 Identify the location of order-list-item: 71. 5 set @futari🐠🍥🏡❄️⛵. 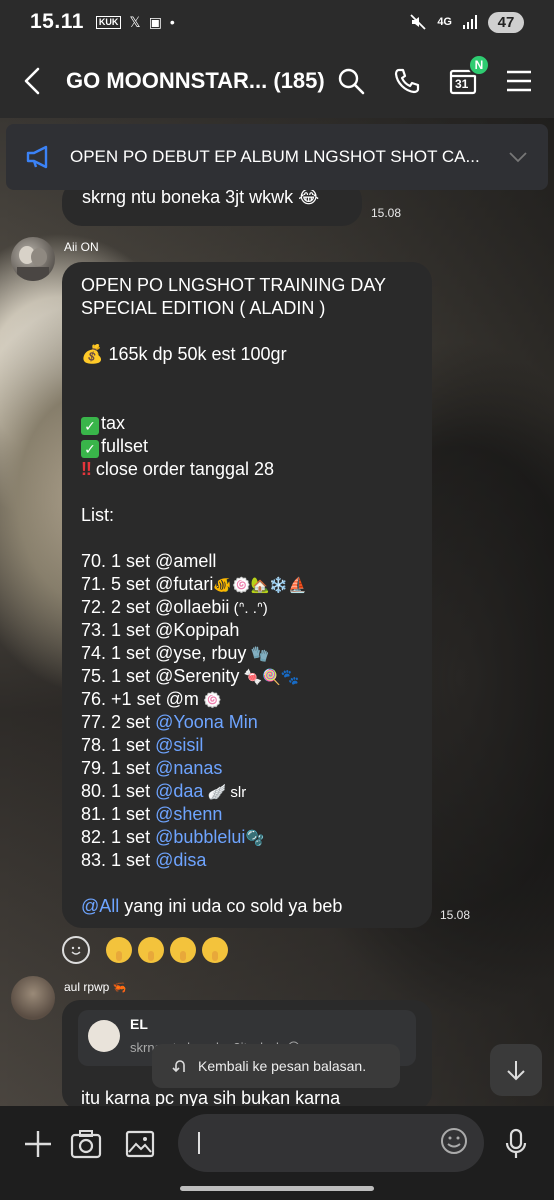
(247, 584).